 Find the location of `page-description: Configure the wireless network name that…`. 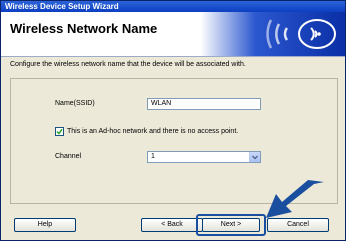

page-description: Configure the wireless network name that… is located at coordinates (128, 64).